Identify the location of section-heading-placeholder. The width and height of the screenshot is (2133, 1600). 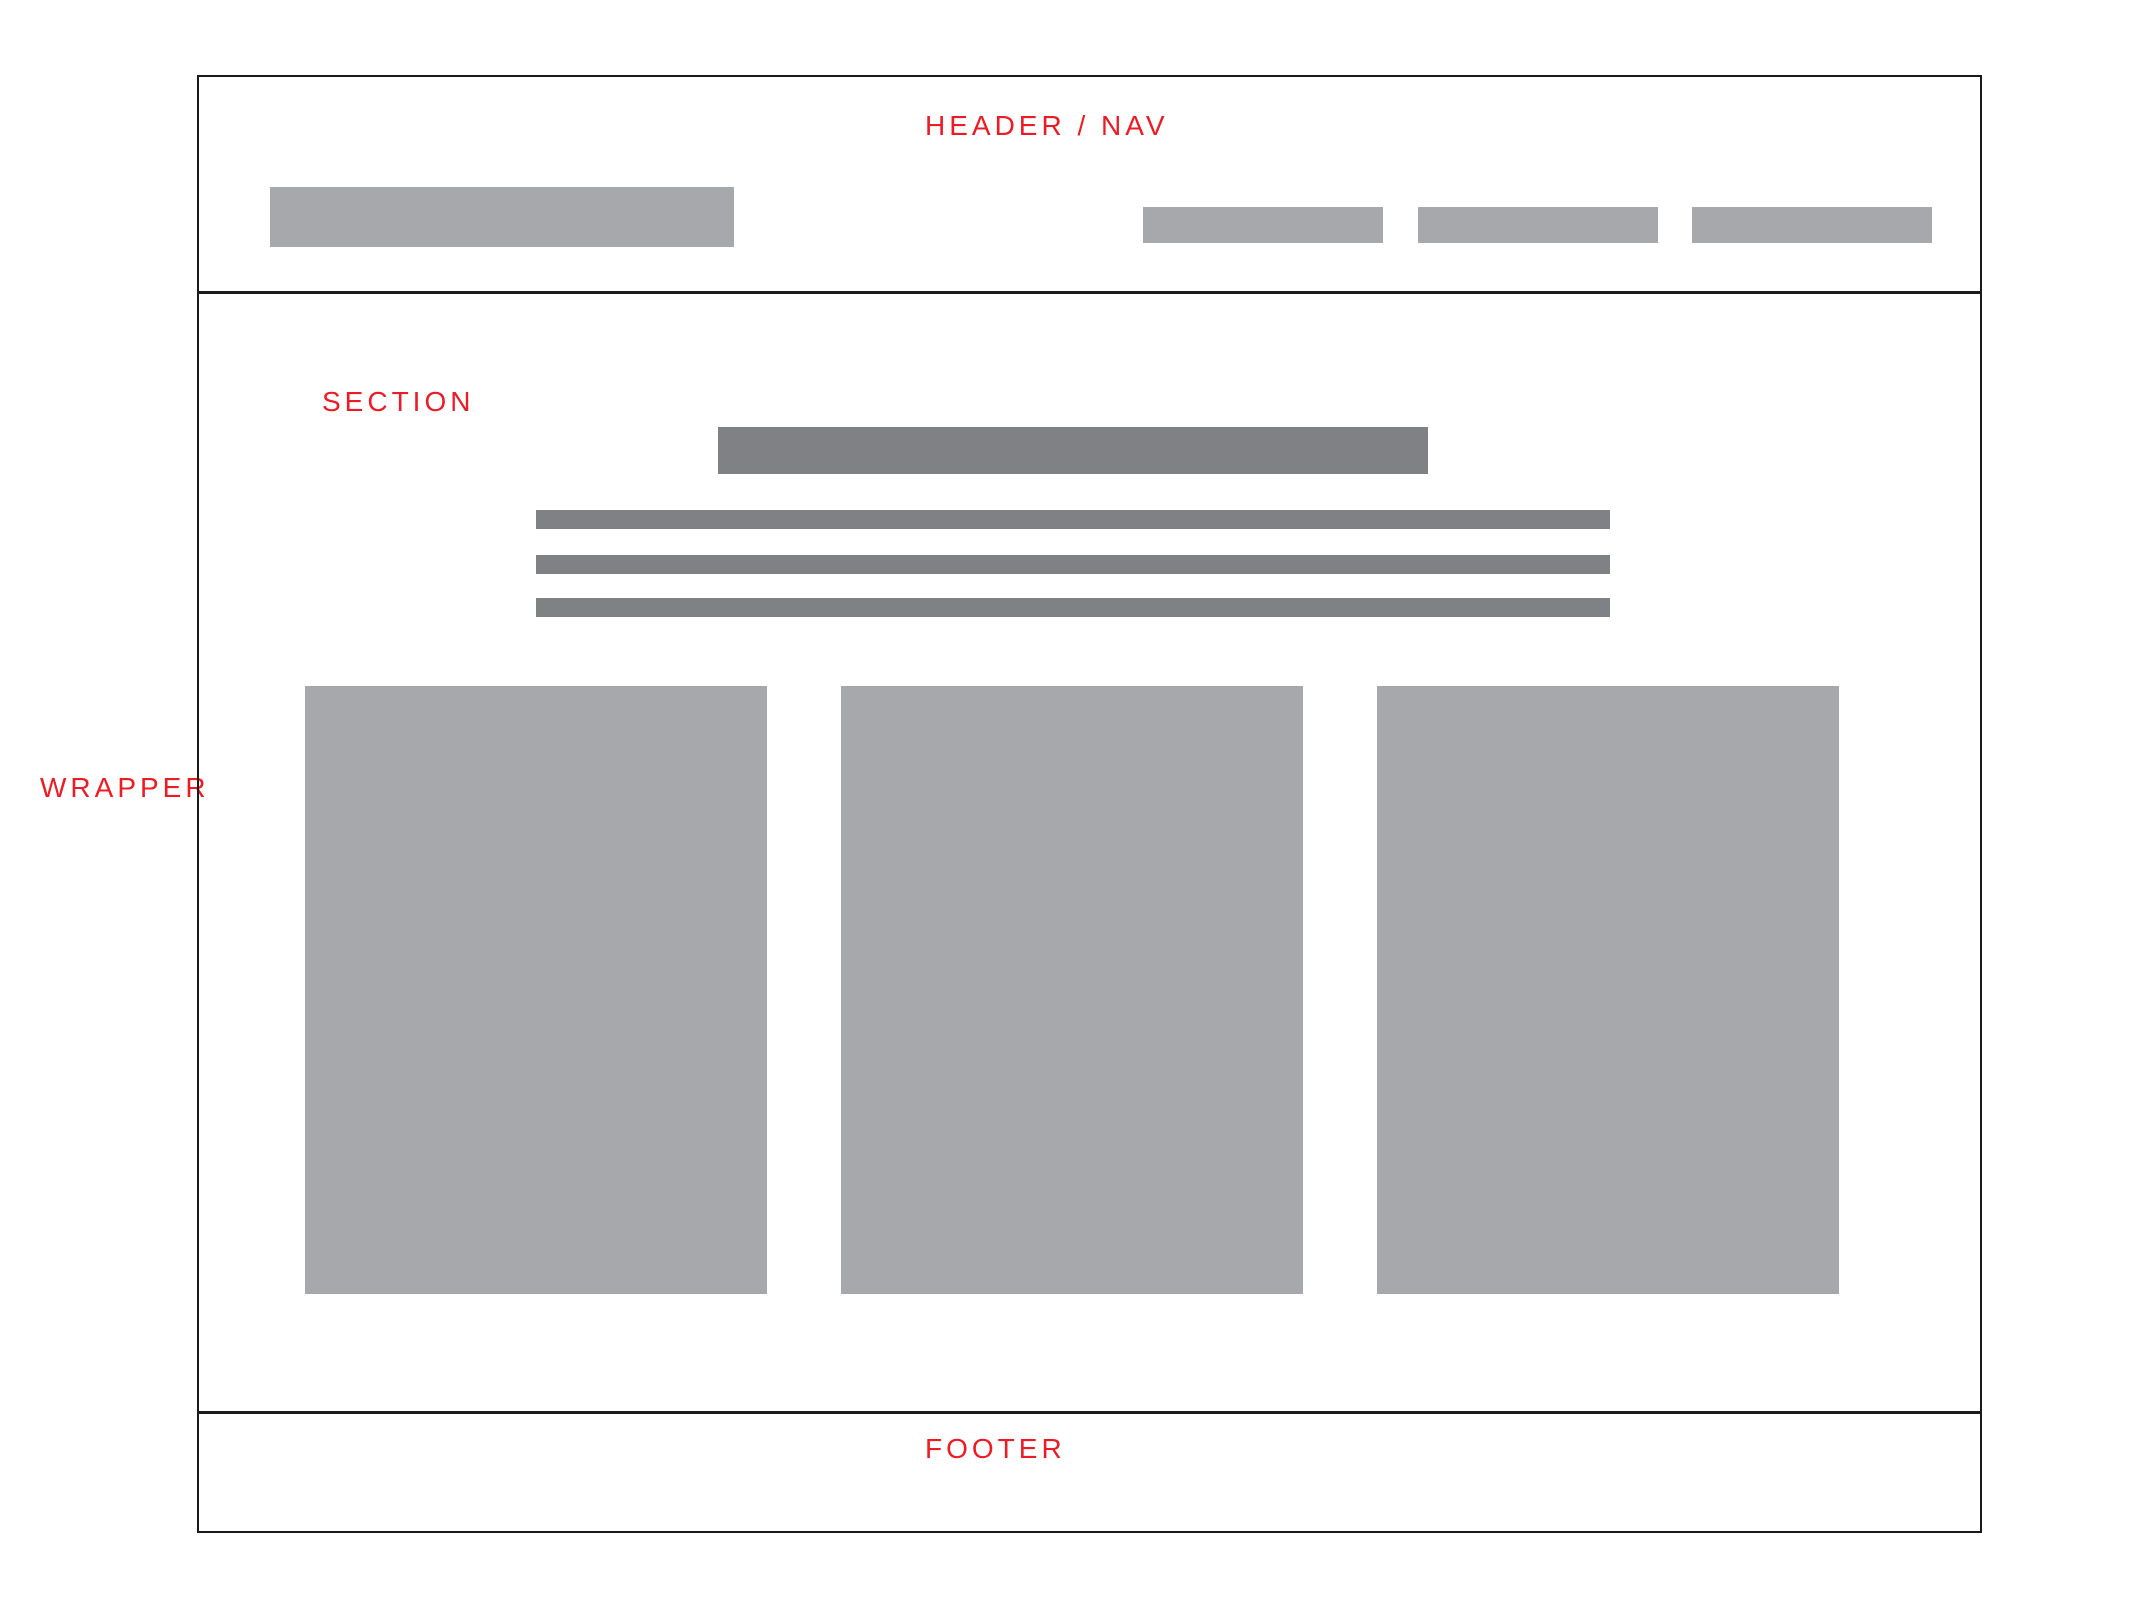
(1073, 450).